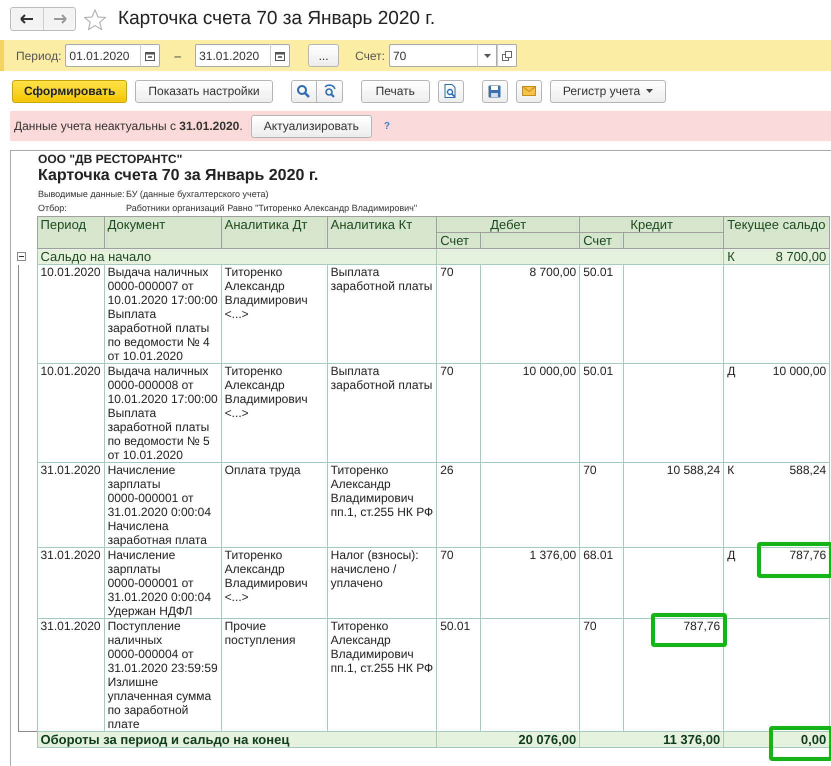 The width and height of the screenshot is (831, 766). What do you see at coordinates (530, 314) in the screenshot?
I see `table-cell: 8 700,00` at bounding box center [530, 314].